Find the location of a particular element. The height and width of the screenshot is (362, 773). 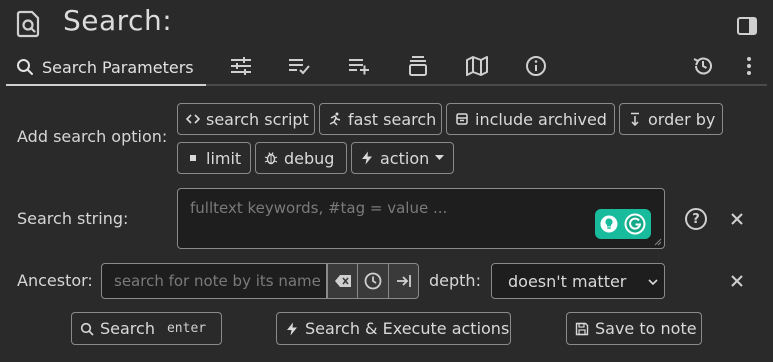

depth-value: doesn't matter is located at coordinates (567, 281).